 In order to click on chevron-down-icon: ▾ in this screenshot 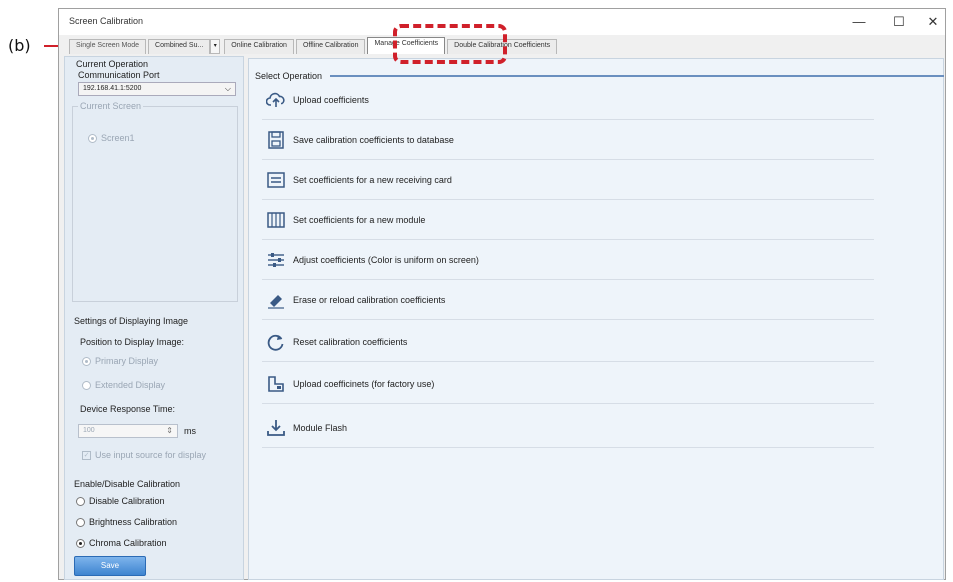, I will do `click(215, 46)`.